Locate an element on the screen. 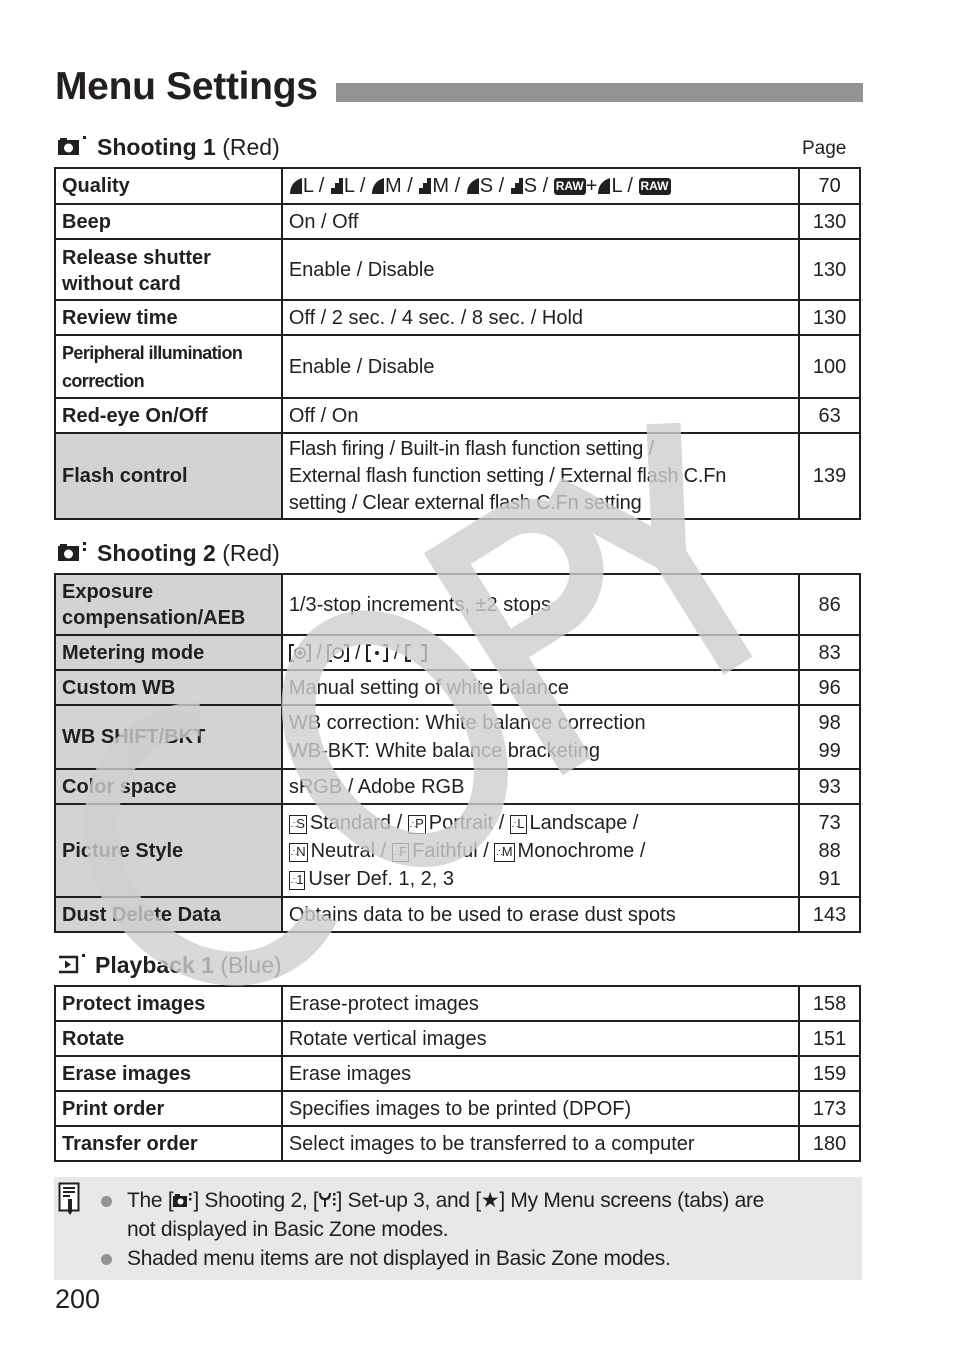 This screenshot has height=1345, width=954. row-label: Protect images is located at coordinates (168, 1003).